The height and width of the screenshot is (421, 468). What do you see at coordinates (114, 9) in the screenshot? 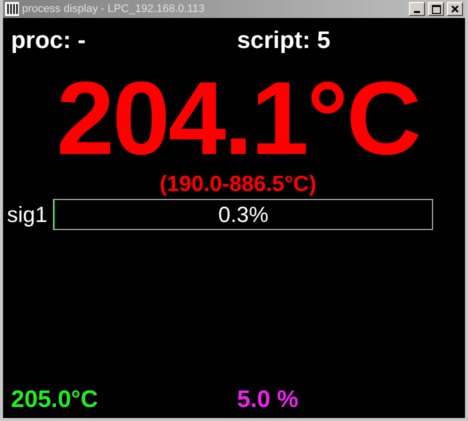
I see `window-title: process display - LPC_192.168.0.113` at bounding box center [114, 9].